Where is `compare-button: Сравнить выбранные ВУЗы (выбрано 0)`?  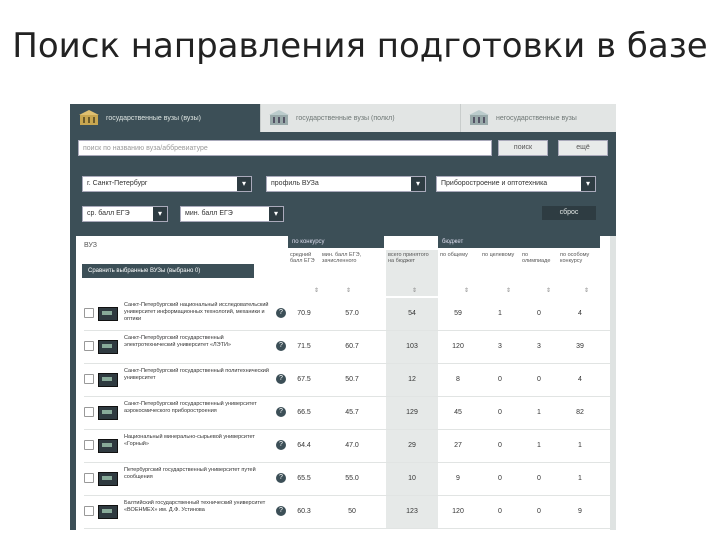
compare-button: Сравнить выбранные ВУЗы (выбрано 0) is located at coordinates (168, 271).